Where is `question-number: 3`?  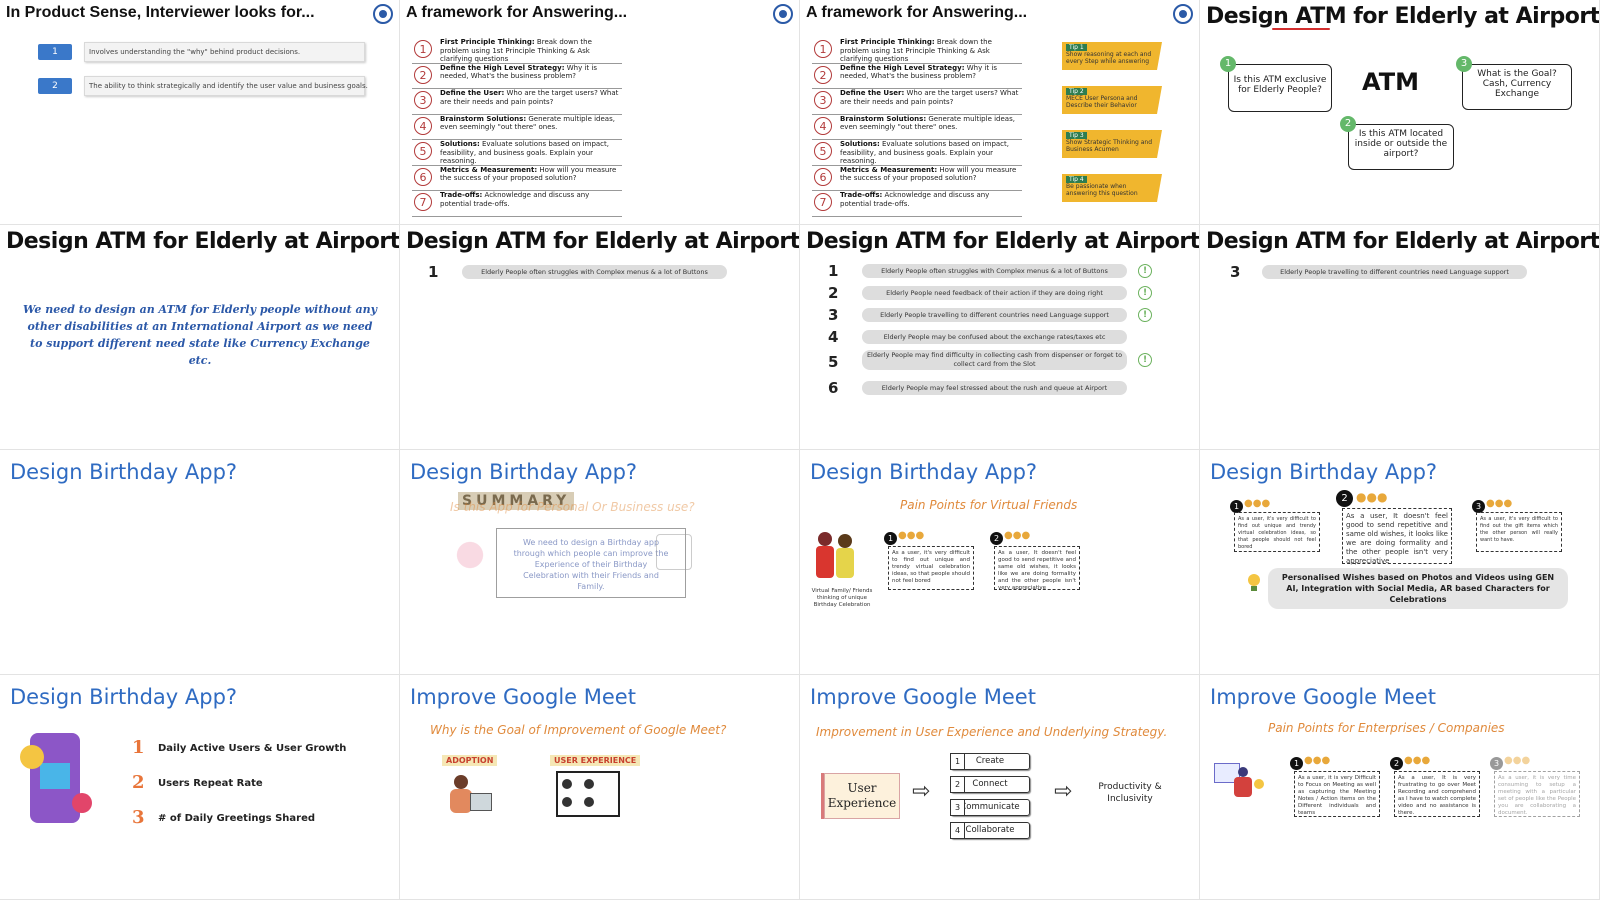 question-number: 3 is located at coordinates (1464, 64).